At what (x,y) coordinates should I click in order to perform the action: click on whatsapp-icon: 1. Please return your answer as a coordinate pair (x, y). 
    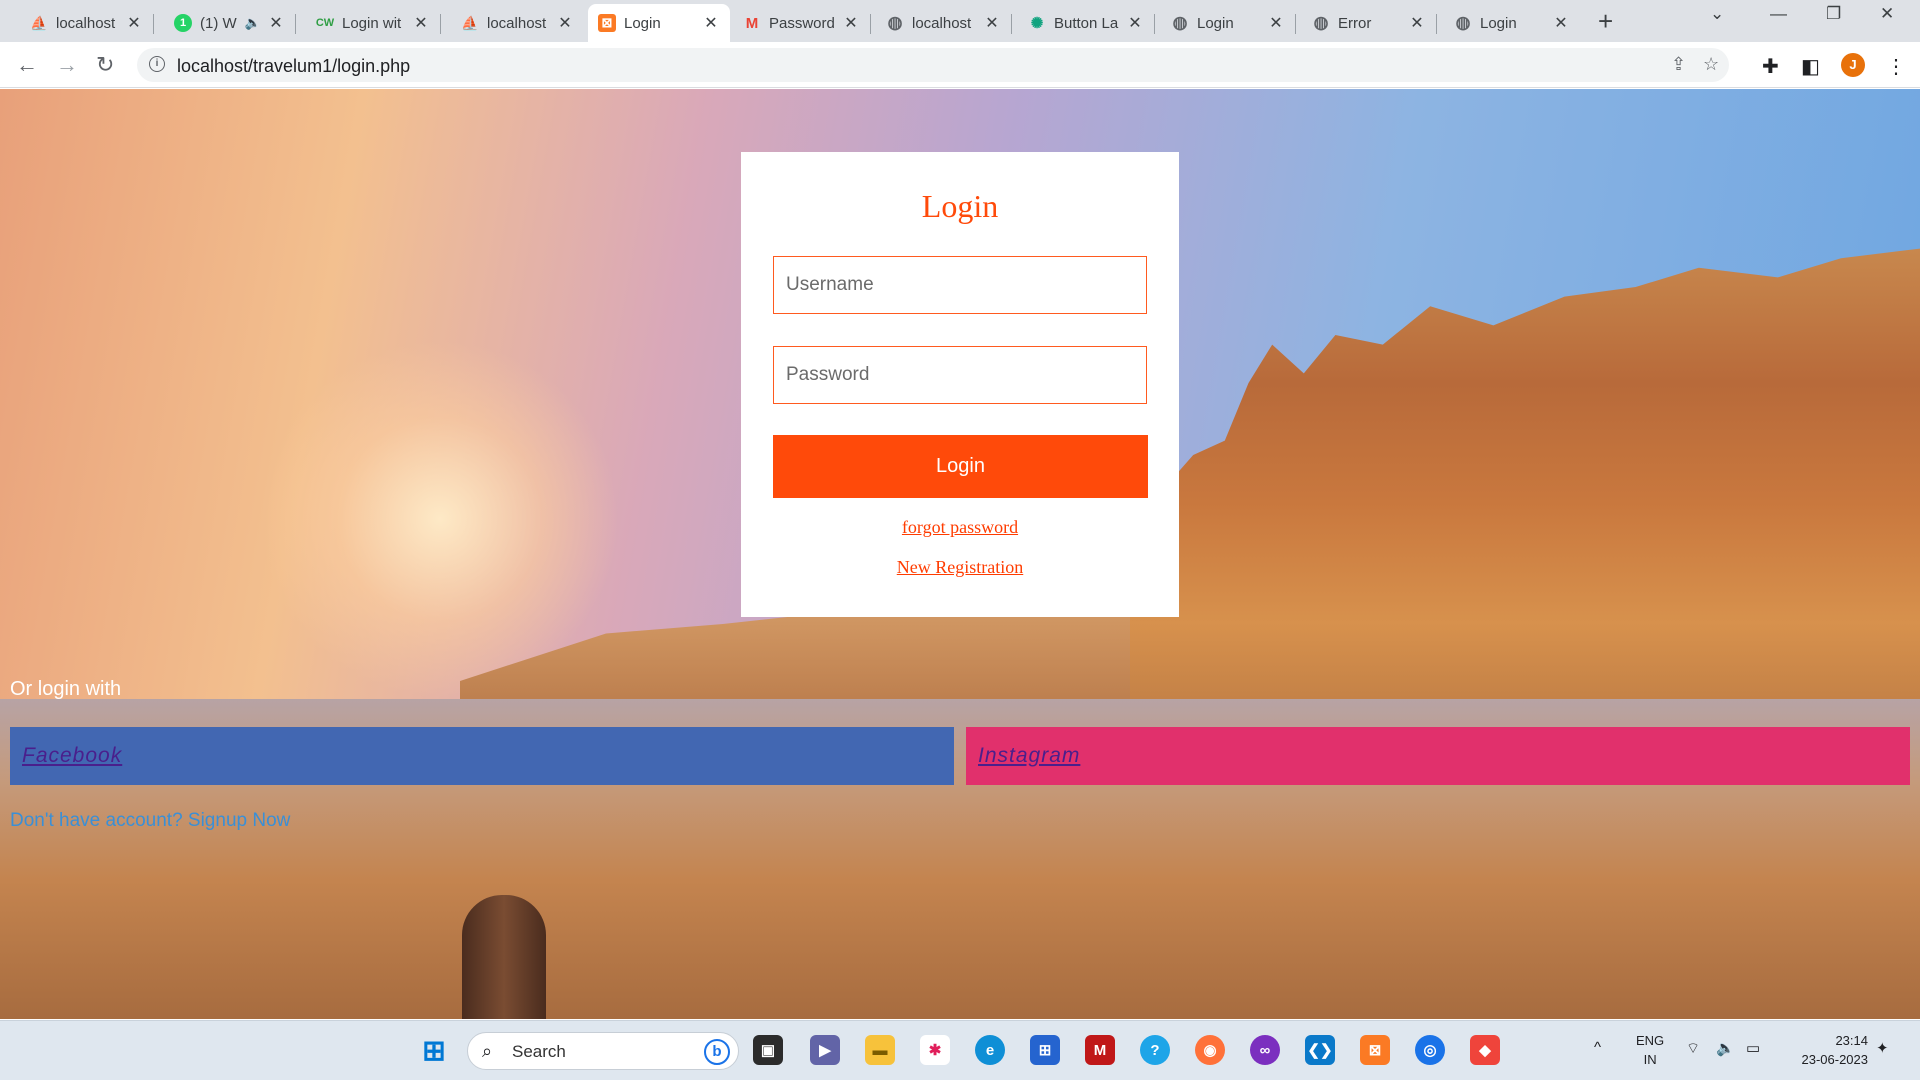
    Looking at the image, I should click on (183, 23).